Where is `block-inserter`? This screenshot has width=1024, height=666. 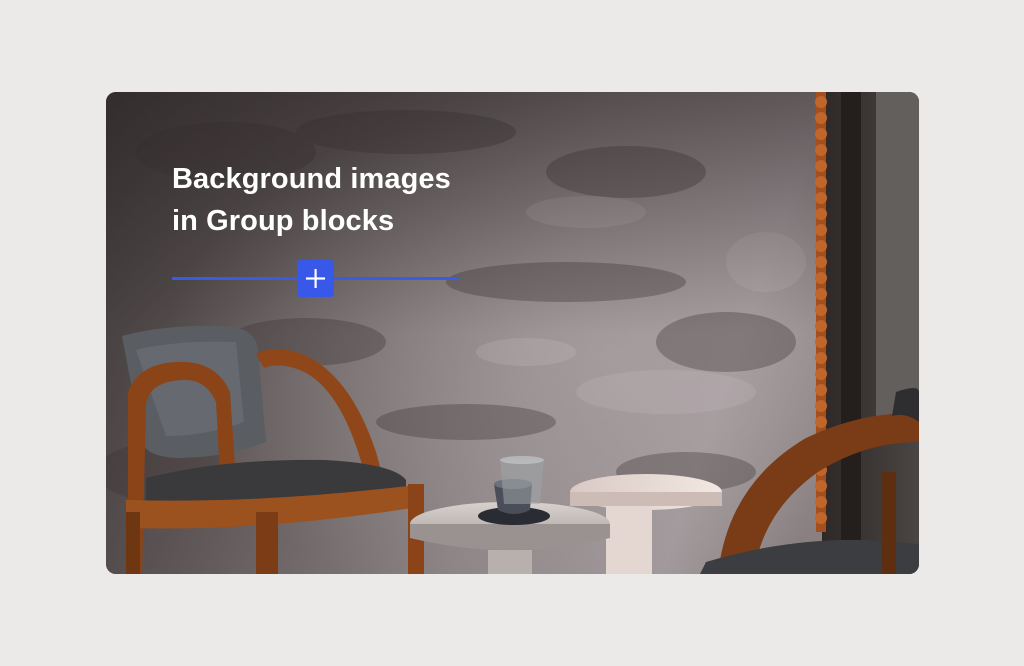
block-inserter is located at coordinates (316, 278).